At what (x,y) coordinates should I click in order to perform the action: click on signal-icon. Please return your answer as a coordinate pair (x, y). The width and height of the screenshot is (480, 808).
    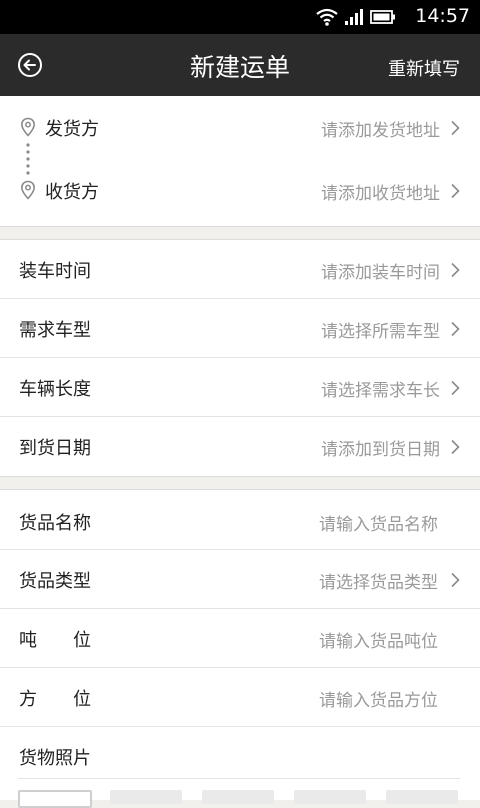
    Looking at the image, I should click on (354, 17).